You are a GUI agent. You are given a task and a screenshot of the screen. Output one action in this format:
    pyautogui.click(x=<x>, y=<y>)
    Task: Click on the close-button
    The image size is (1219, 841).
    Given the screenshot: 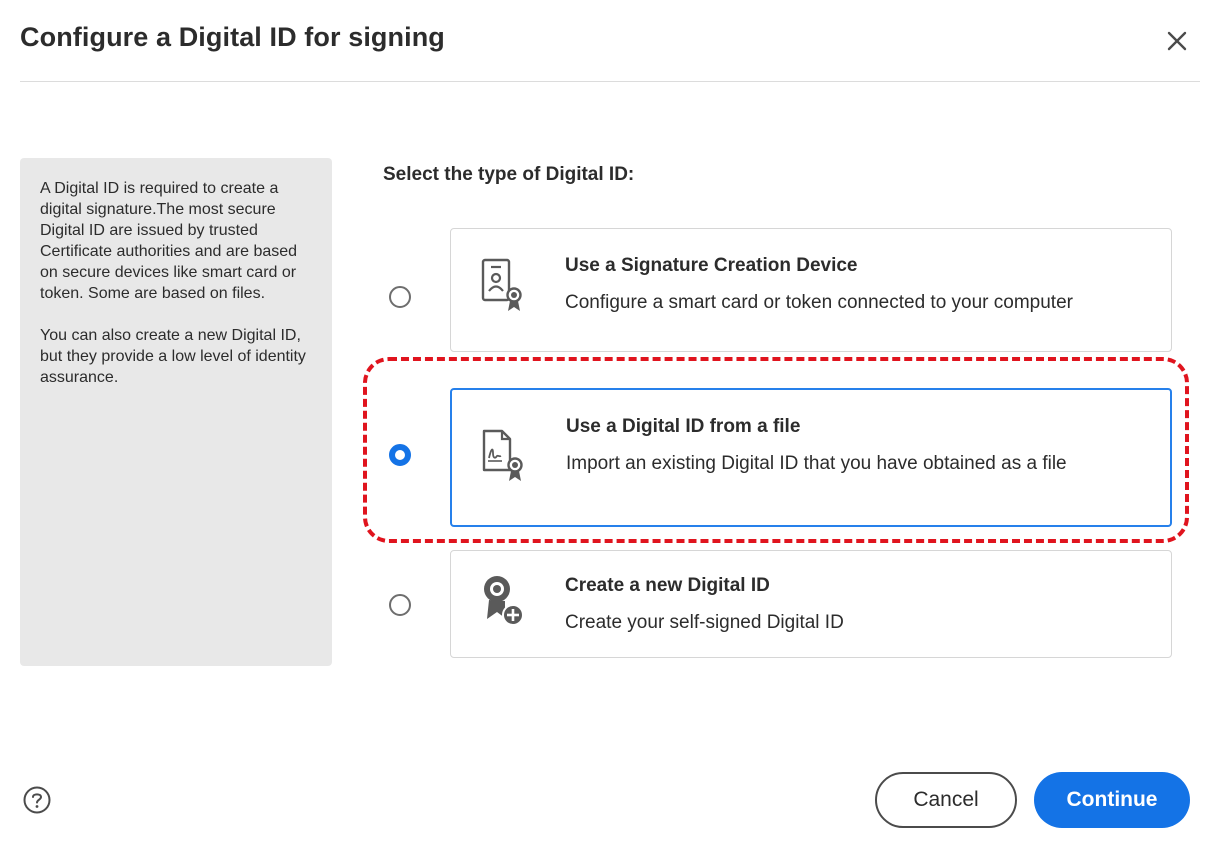 What is the action you would take?
    pyautogui.click(x=1177, y=41)
    